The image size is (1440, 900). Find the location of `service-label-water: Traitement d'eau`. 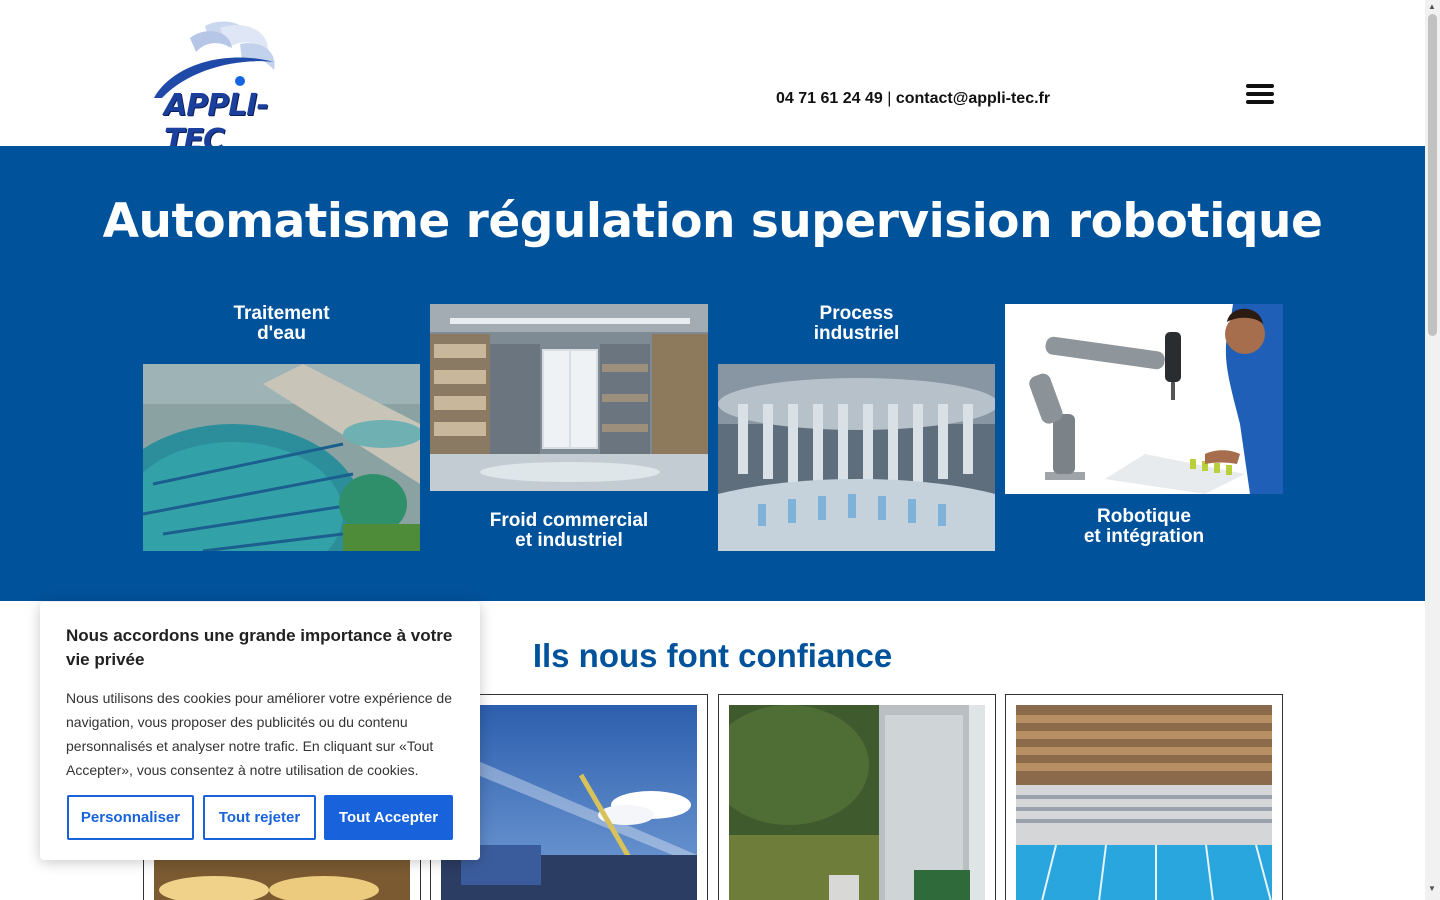

service-label-water: Traitement d'eau is located at coordinates (281, 324).